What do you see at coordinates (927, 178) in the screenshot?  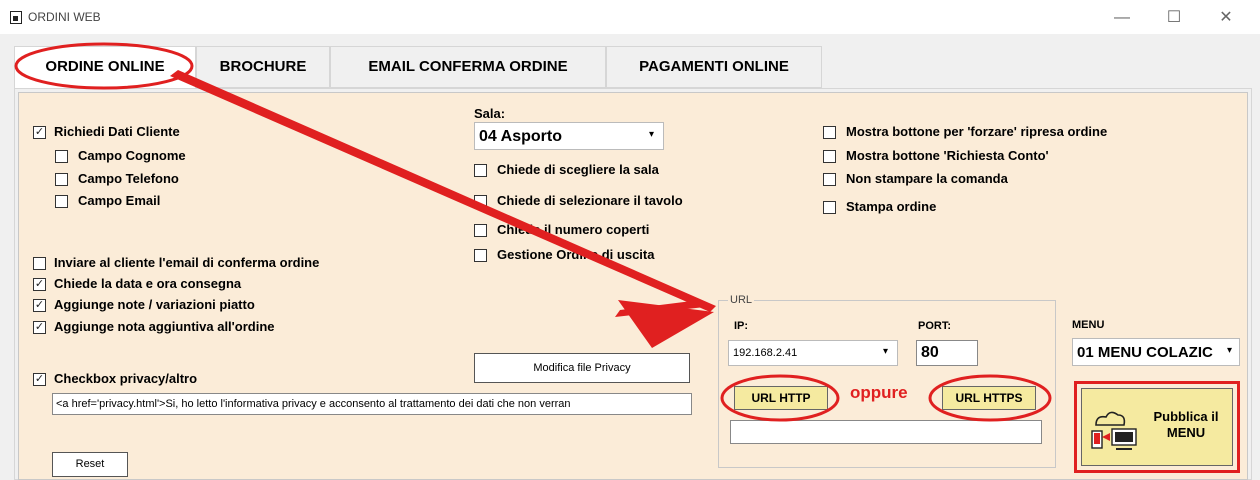 I see `non-stampare-label: Non stampare la comanda` at bounding box center [927, 178].